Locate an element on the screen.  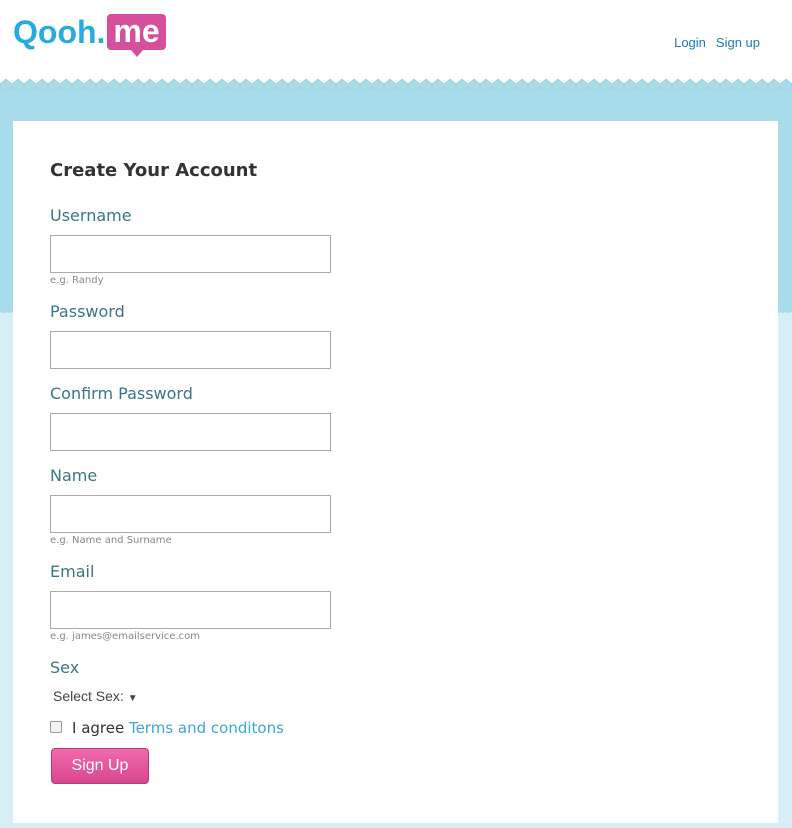
email-label: Email is located at coordinates (72, 571).